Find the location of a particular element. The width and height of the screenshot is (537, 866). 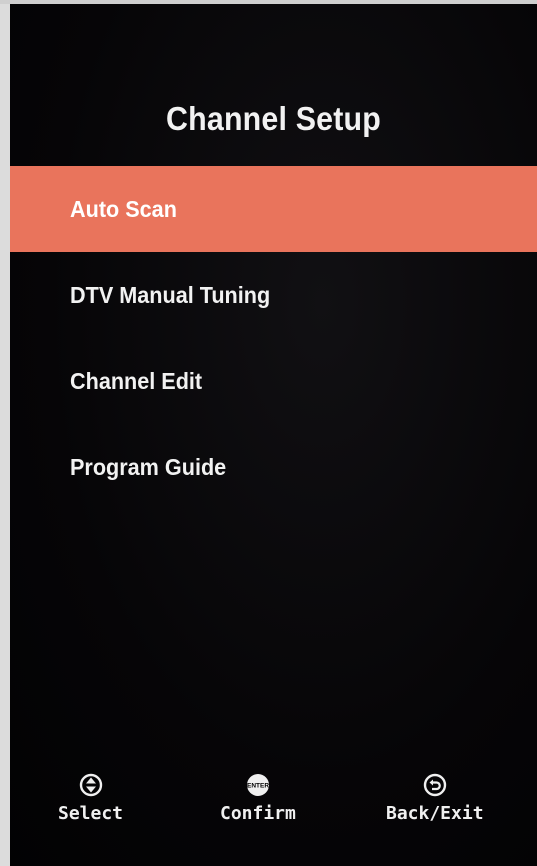

bezel-left is located at coordinates (5, 433).